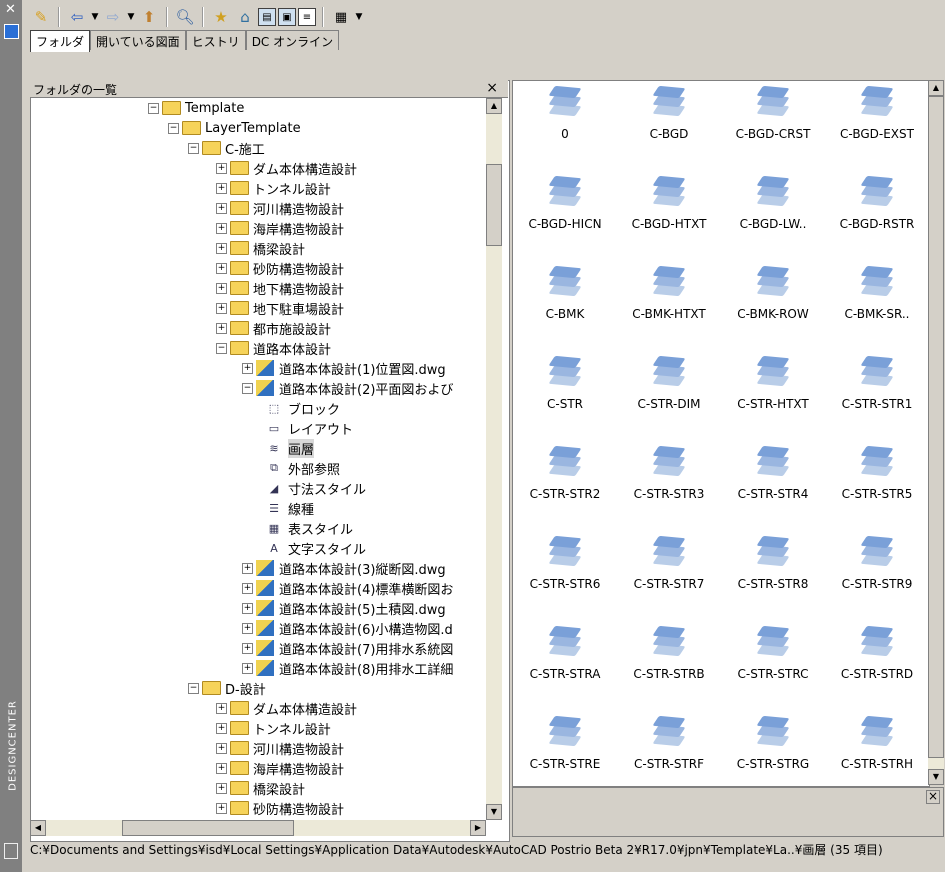 Image resolution: width=945 pixels, height=872 pixels. I want to click on layer-item: C-STR-STR7, so click(669, 579).